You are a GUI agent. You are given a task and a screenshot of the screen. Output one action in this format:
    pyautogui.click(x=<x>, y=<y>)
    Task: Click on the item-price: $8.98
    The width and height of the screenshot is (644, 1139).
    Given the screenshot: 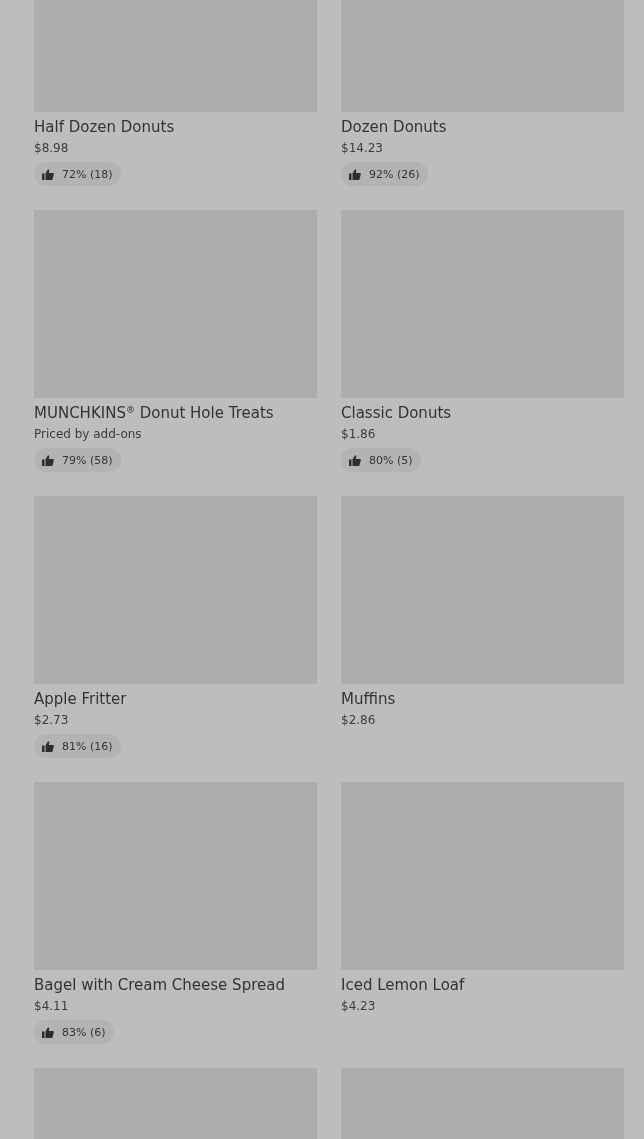 What is the action you would take?
    pyautogui.click(x=51, y=148)
    